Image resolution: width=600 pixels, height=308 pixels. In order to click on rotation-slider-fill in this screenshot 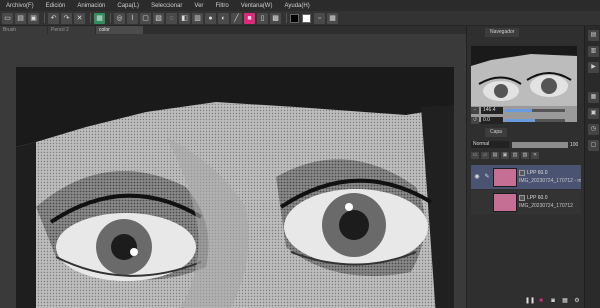, I will do `click(520, 120)`.